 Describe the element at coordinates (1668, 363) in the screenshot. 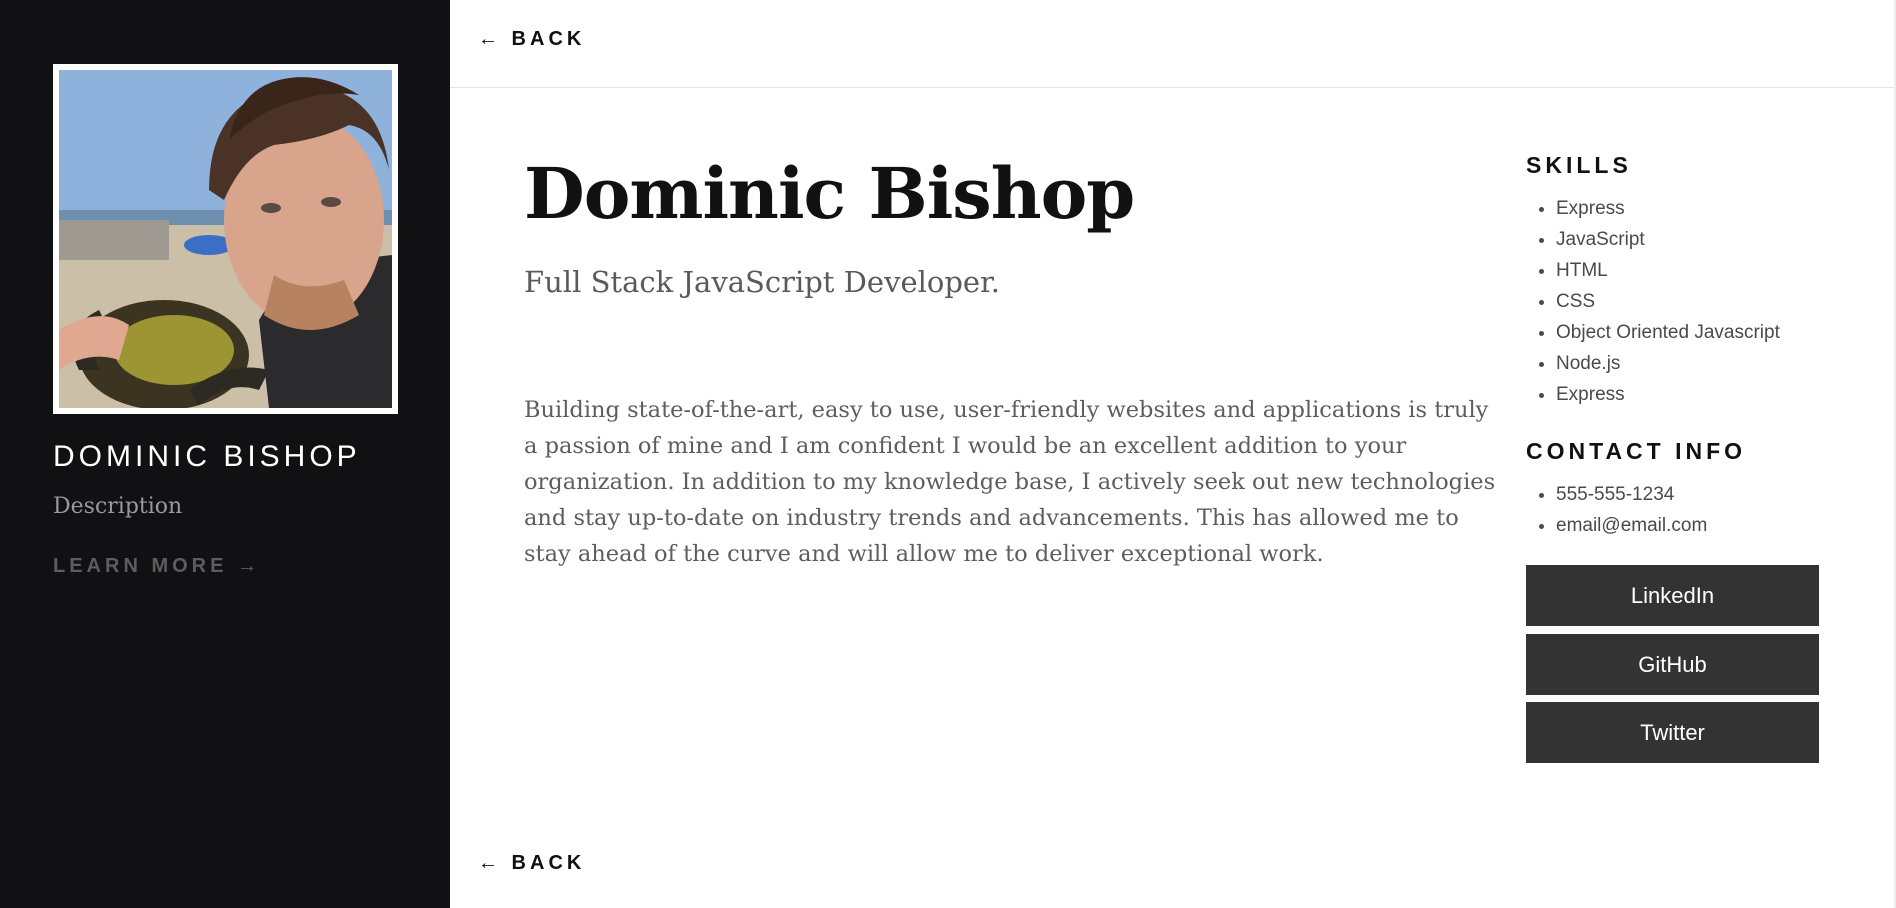

I see `skill-item: Node.js` at that location.